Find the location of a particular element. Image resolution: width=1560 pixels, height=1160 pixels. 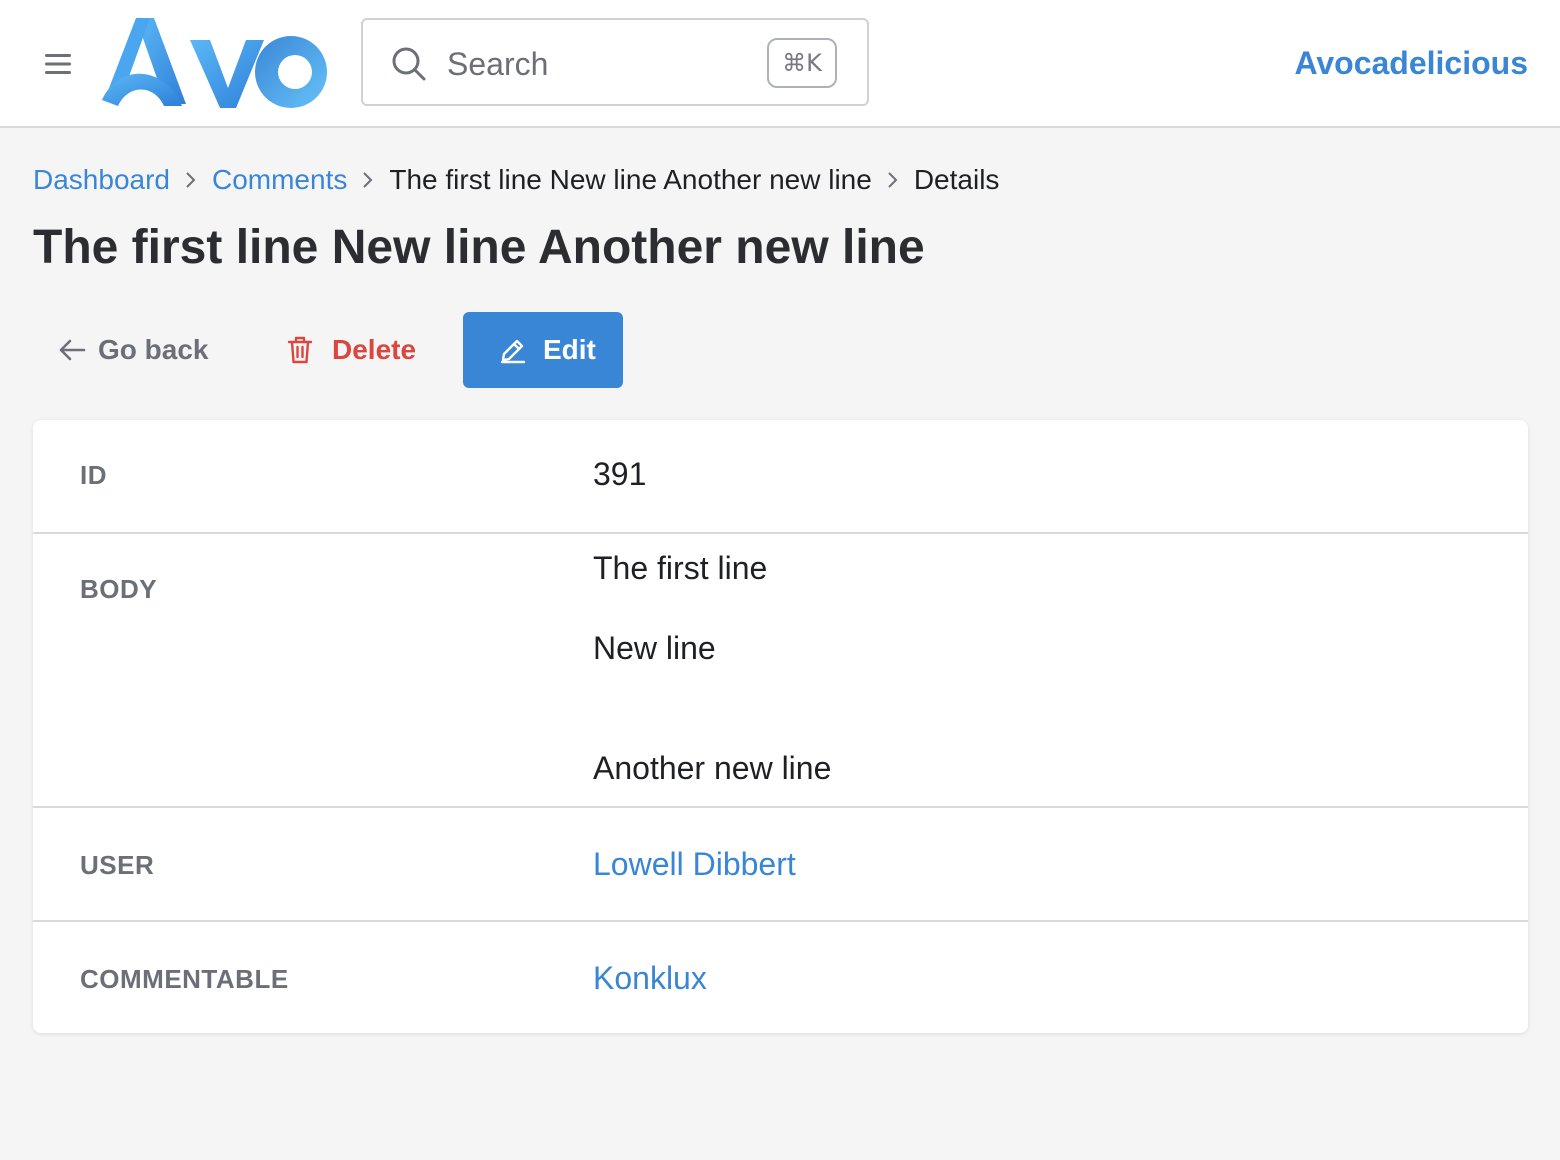

breadcrumb-details: Details is located at coordinates (956, 179).